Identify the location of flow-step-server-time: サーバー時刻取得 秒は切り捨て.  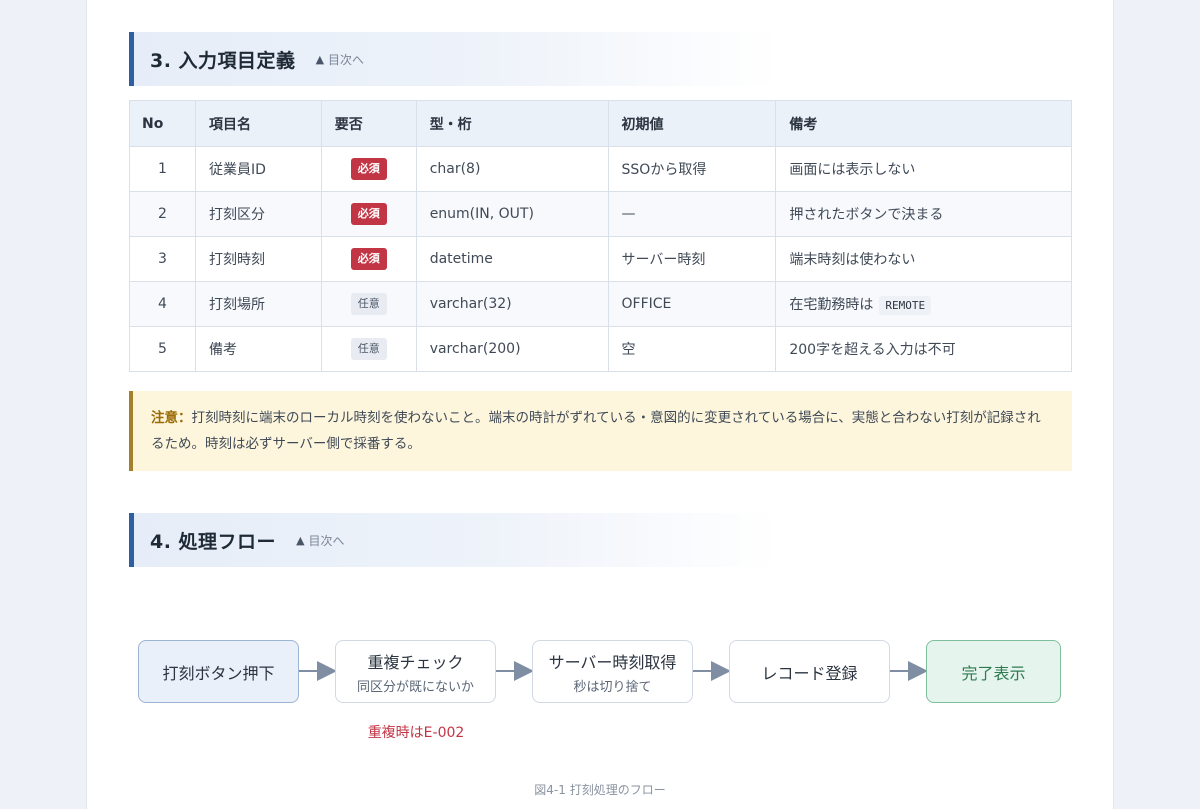
(612, 671).